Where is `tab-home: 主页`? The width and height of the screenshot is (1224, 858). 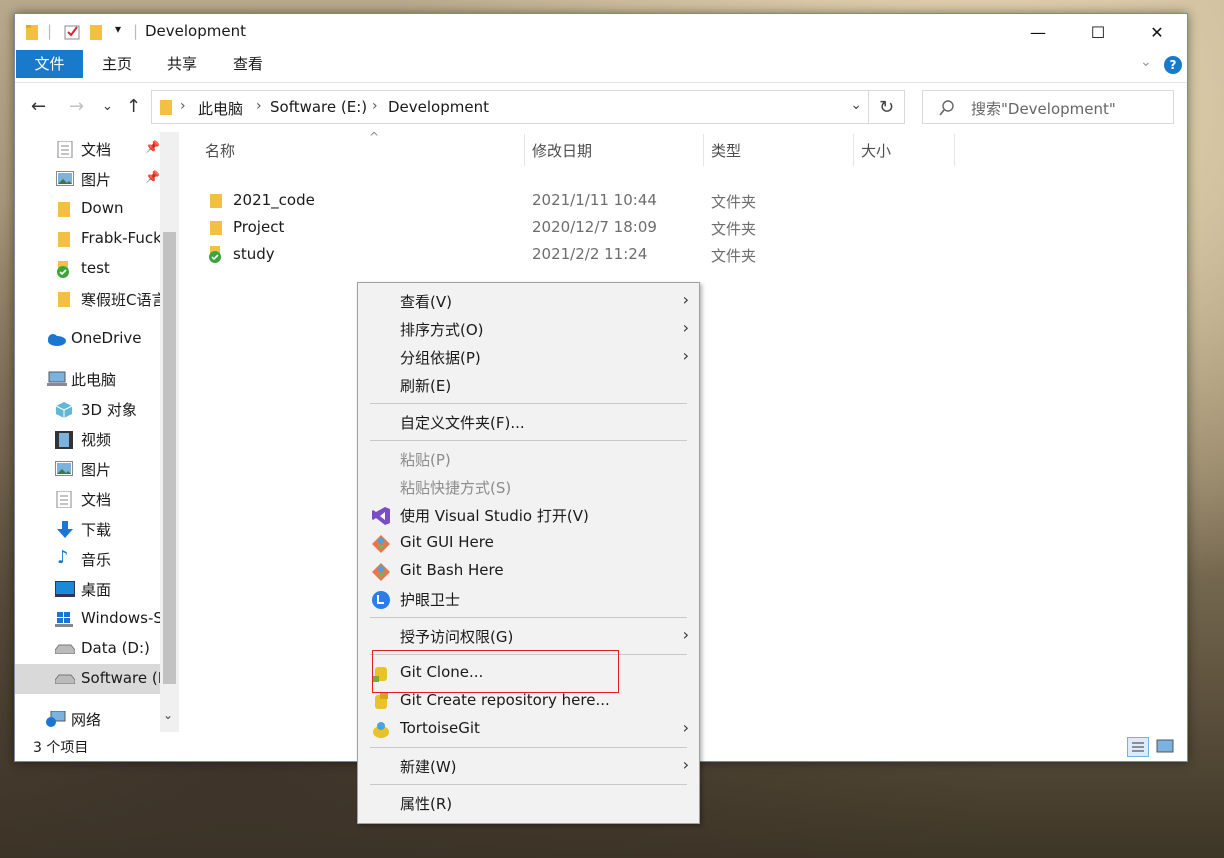 tab-home: 主页 is located at coordinates (117, 64).